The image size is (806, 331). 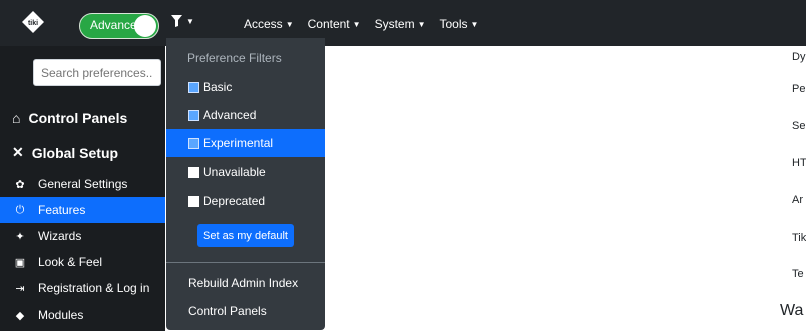 I want to click on feature-row-label: Te, so click(x=798, y=274).